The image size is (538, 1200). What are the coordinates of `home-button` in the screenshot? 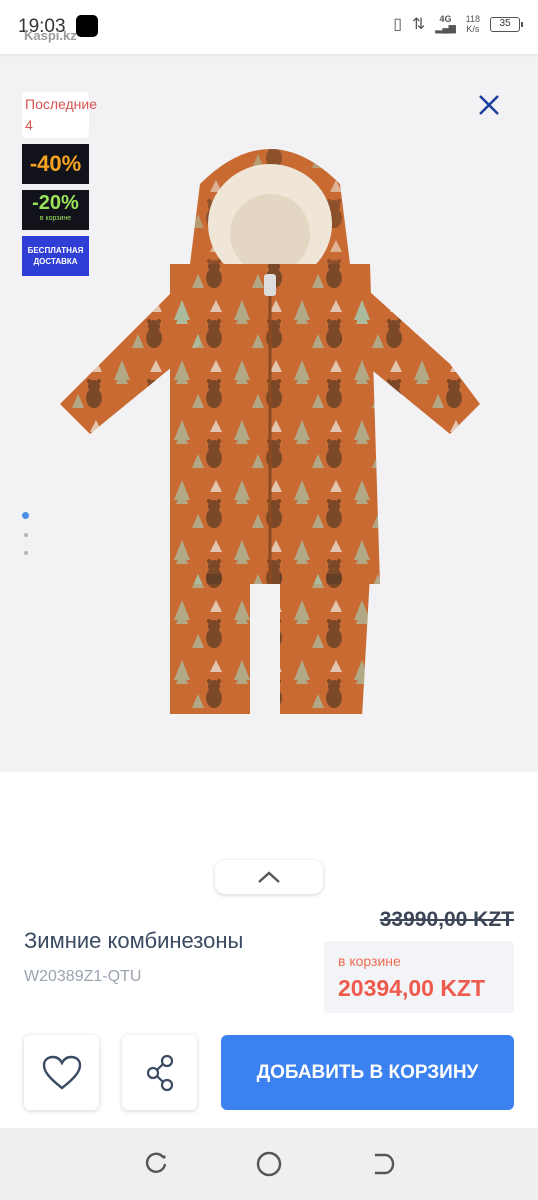 It's located at (269, 1164).